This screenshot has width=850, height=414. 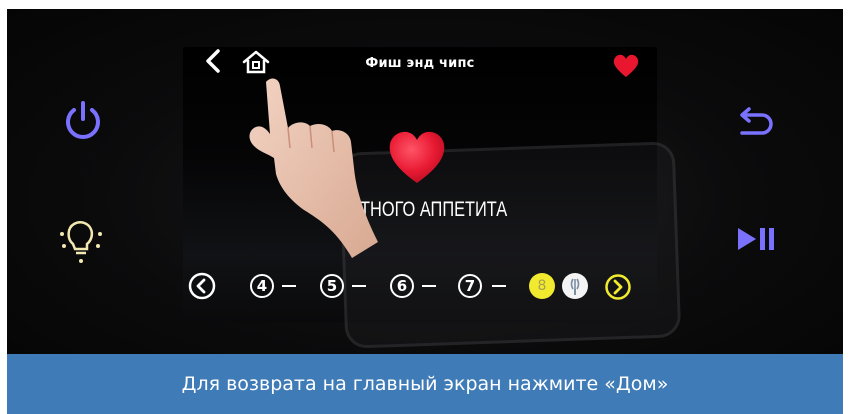 I want to click on start-pause-button, so click(x=755, y=239).